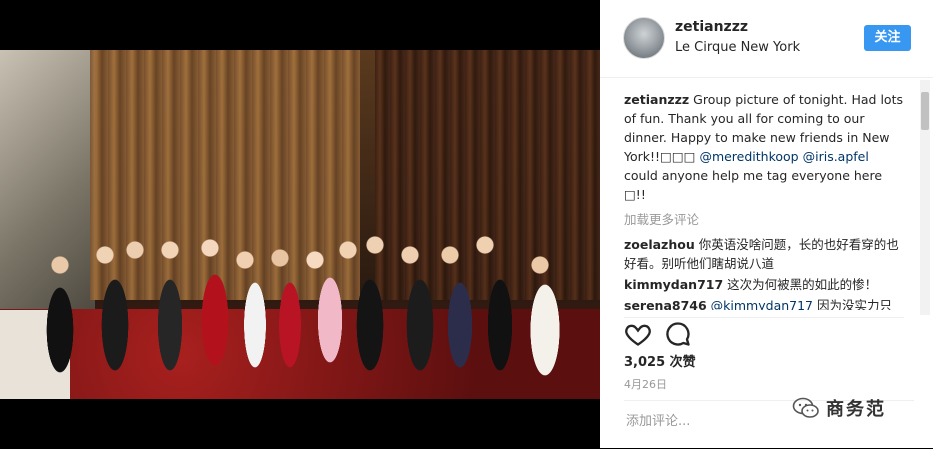  Describe the element at coordinates (764, 254) in the screenshot. I see `comment-item: zoelazhou 你英语没啥问题，长的也好看穿的也好看。别听他们瞎胡说八道` at that location.